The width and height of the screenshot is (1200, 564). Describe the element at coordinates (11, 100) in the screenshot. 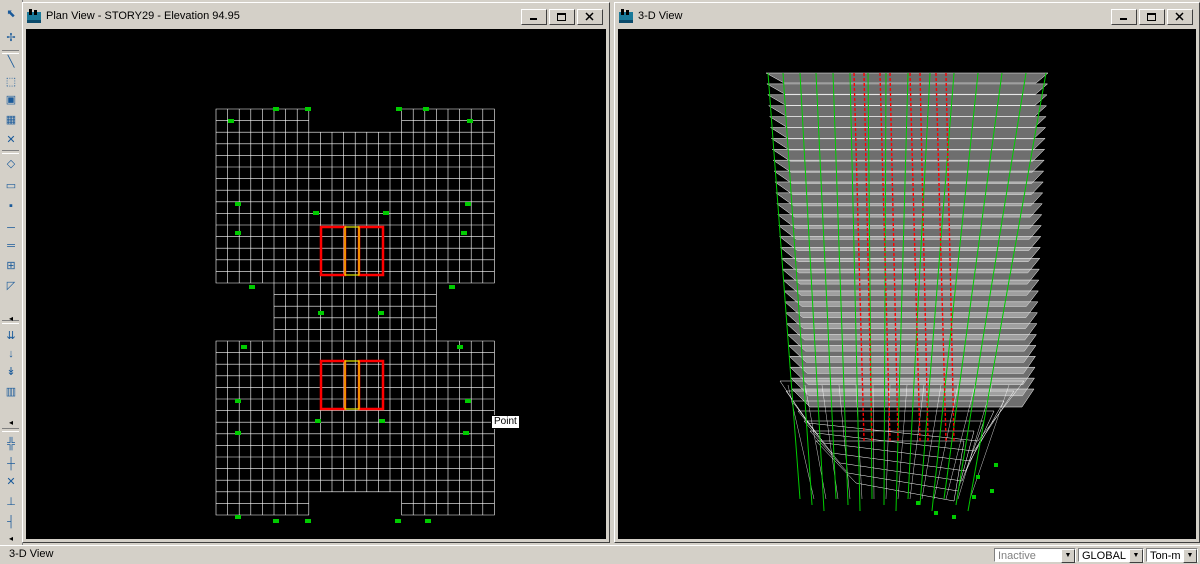

I see `select-intersect-icon: ▣` at that location.